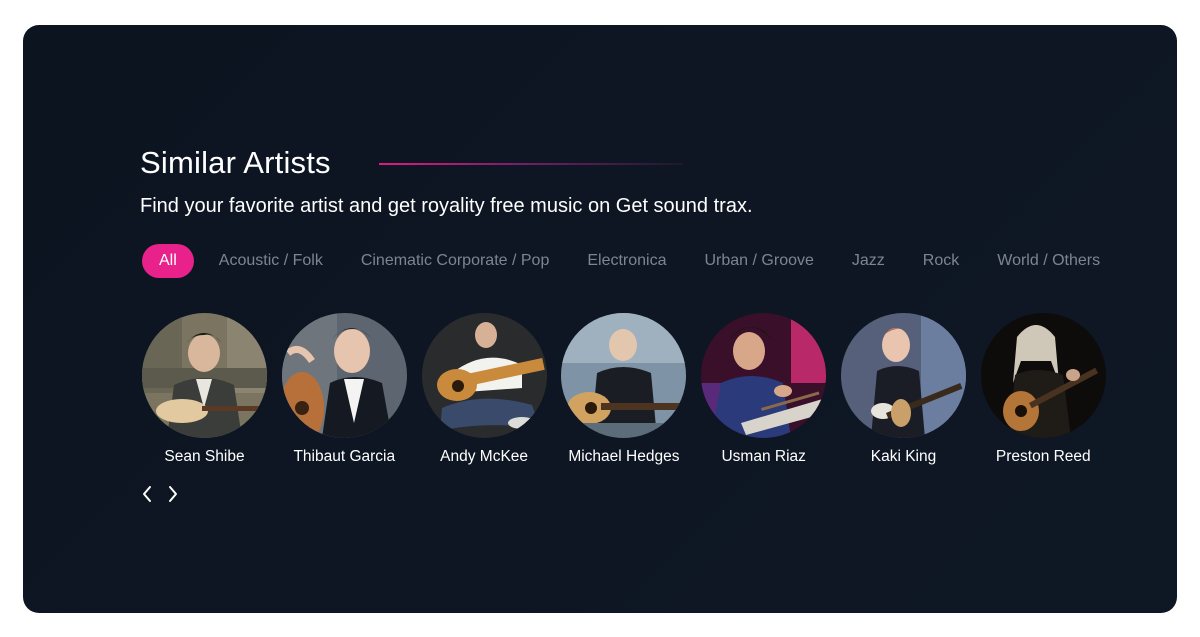 Image resolution: width=1200 pixels, height=637 pixels. I want to click on title-accent-line, so click(530, 164).